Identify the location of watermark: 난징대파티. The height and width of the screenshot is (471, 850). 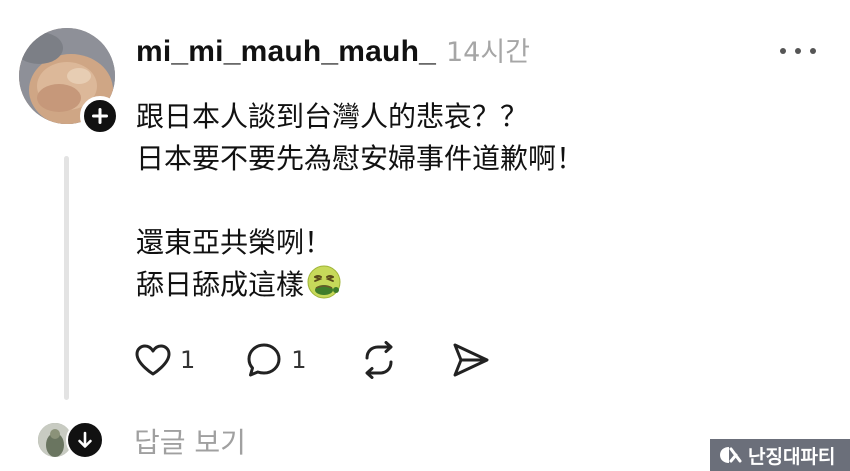
(780, 455).